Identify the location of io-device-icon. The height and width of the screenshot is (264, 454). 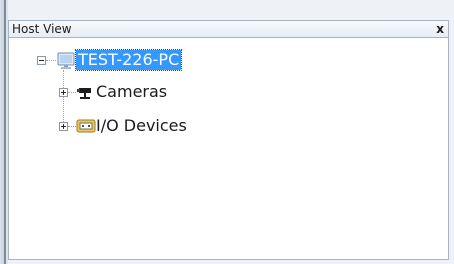
(86, 126).